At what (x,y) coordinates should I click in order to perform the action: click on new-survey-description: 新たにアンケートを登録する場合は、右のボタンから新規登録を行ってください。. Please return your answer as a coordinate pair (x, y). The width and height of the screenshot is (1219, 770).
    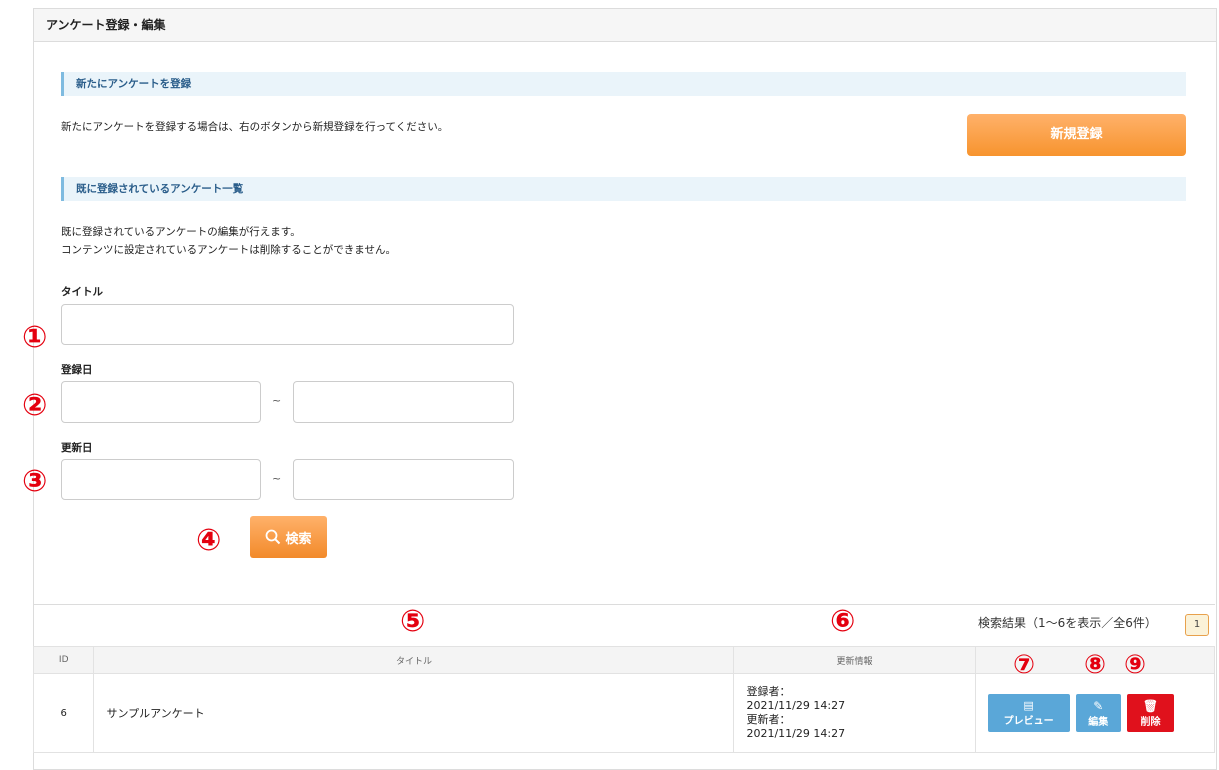
    Looking at the image, I should click on (255, 127).